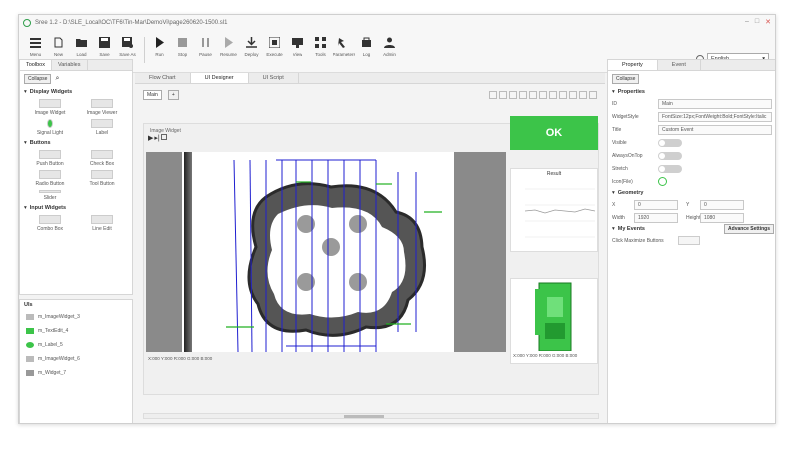 The width and height of the screenshot is (800, 449). Describe the element at coordinates (159, 46) in the screenshot. I see `run-button: Run` at that location.